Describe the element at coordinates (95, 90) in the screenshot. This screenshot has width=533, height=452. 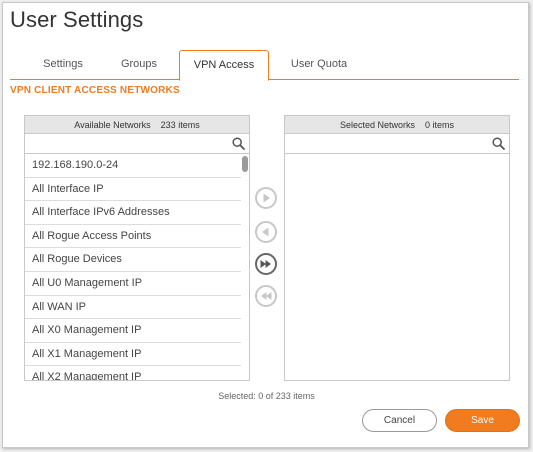
I see `section-heading: VPN CLIENT ACCESS NETWORKS` at that location.